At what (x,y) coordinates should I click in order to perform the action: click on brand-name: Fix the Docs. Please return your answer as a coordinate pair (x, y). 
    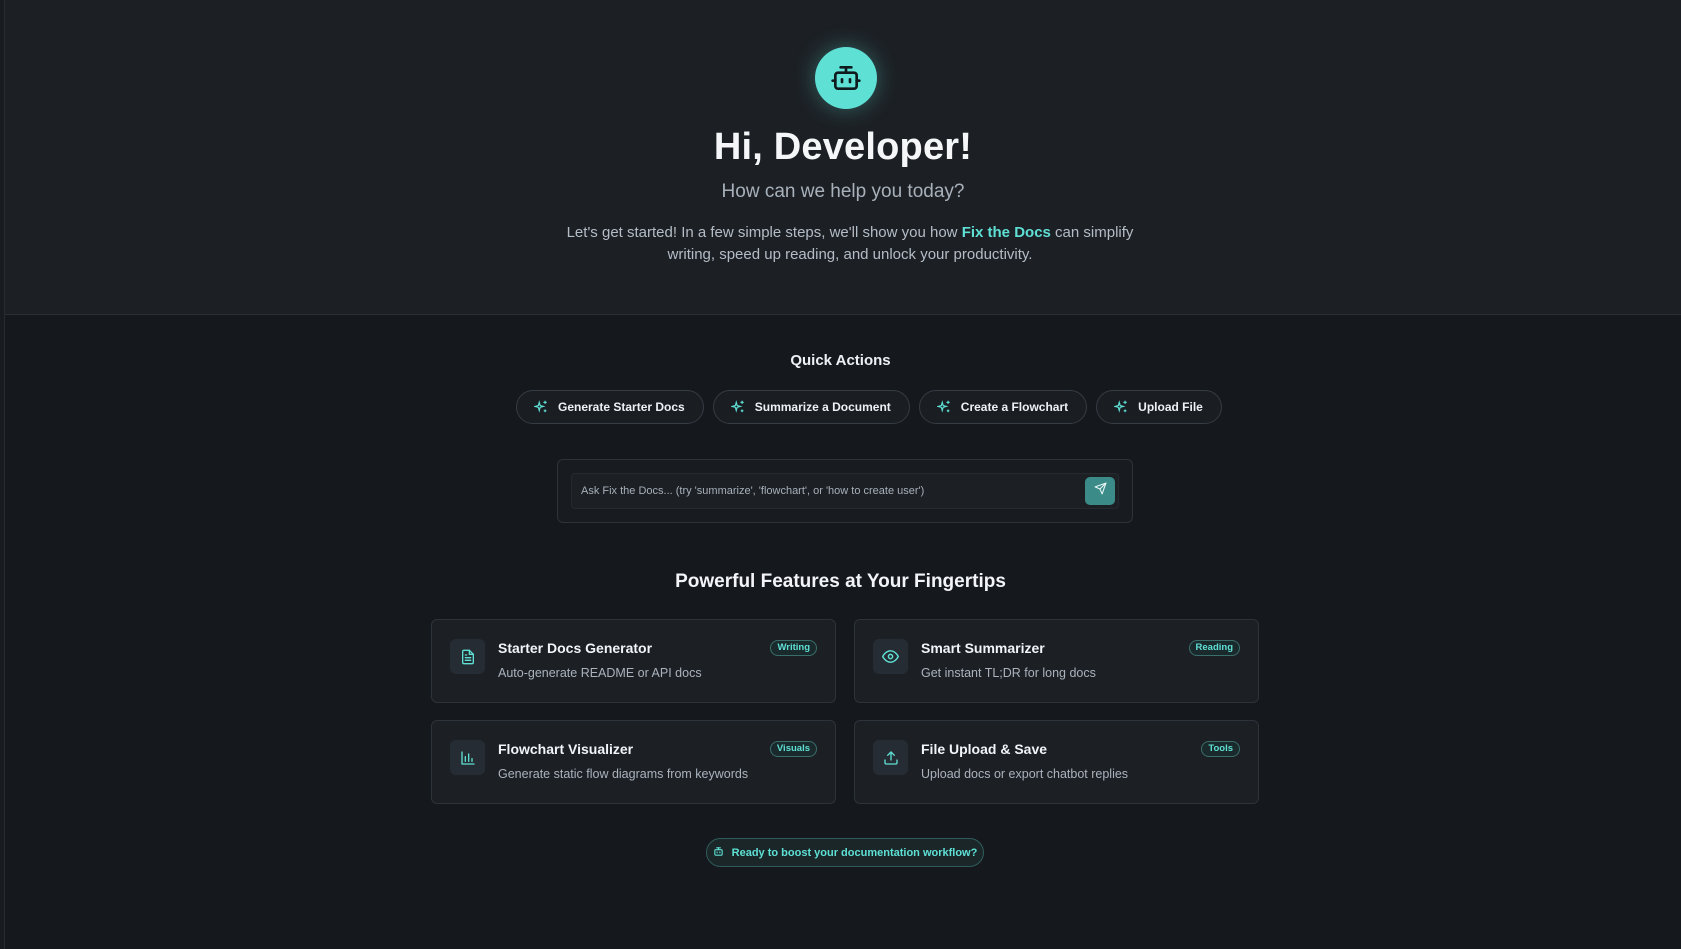
    Looking at the image, I should click on (1006, 232).